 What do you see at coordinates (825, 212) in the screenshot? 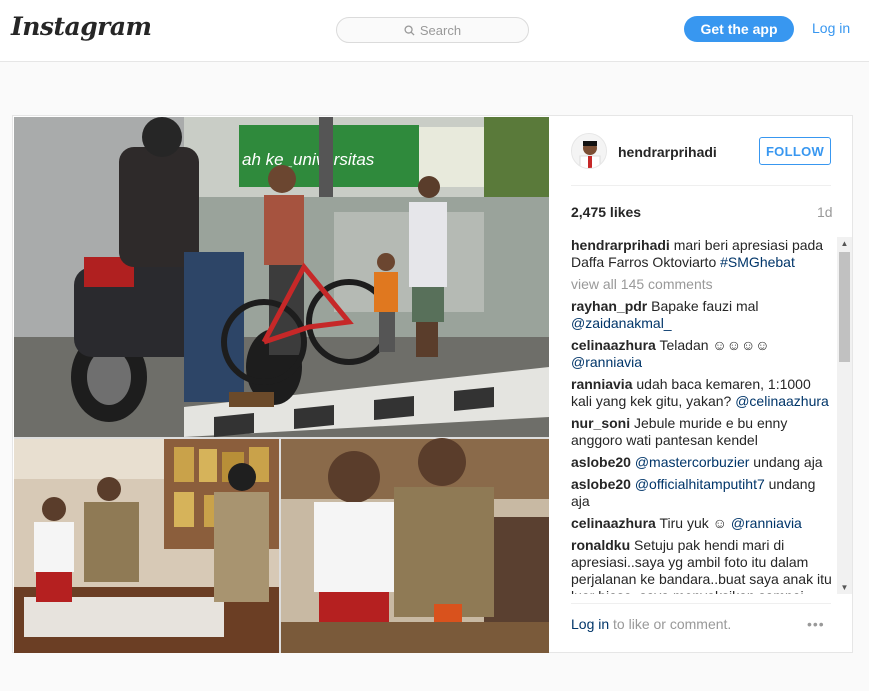
I see `post-age: 1d` at bounding box center [825, 212].